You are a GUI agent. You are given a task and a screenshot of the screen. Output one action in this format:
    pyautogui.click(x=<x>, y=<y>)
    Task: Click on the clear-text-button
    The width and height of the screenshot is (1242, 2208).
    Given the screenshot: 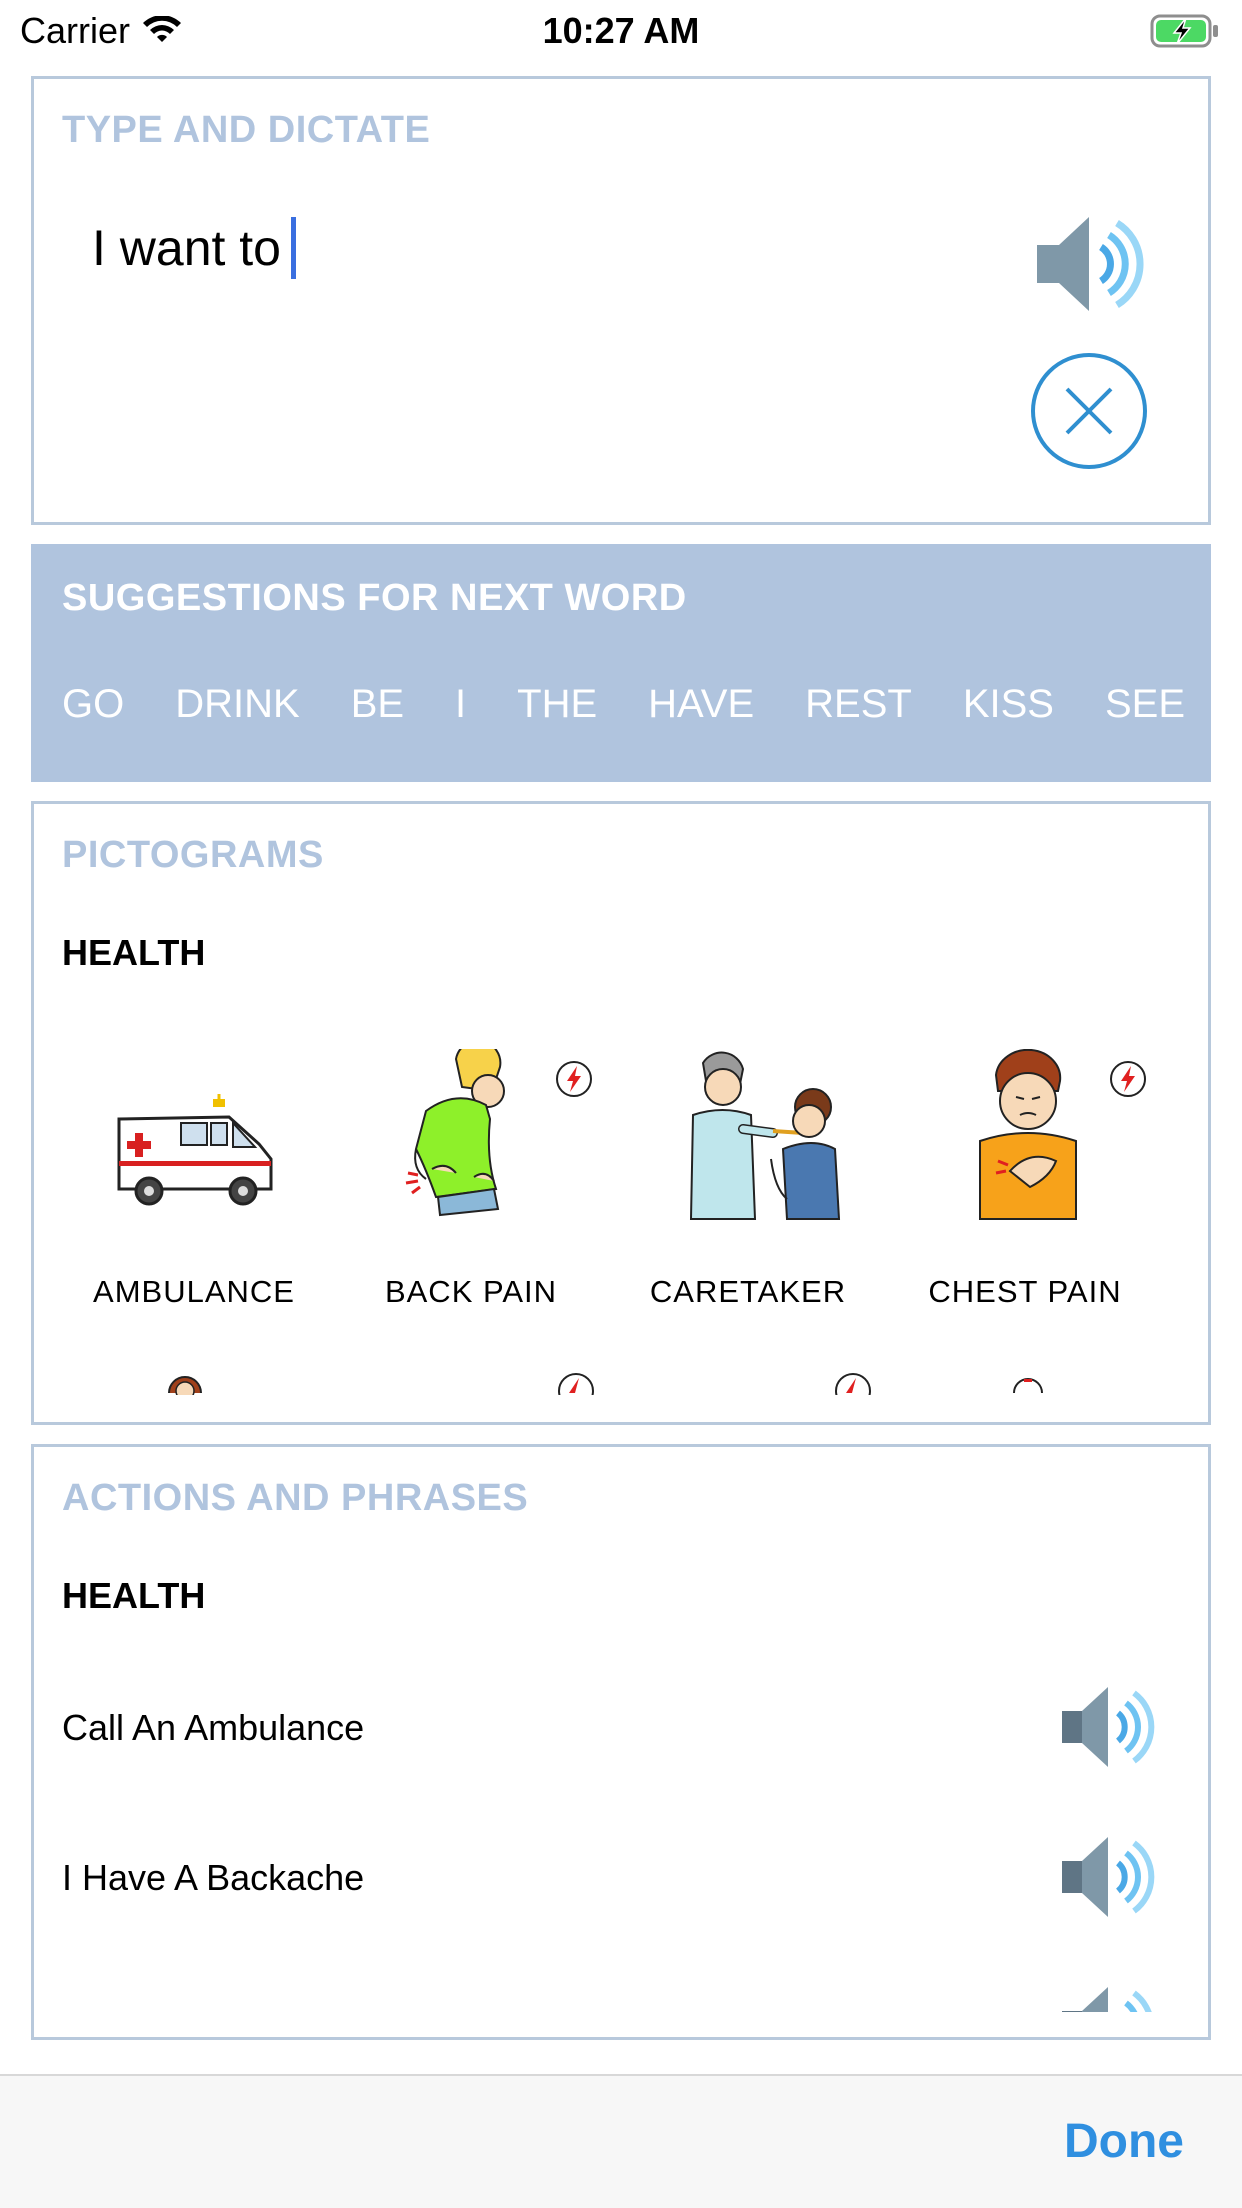 What is the action you would take?
    pyautogui.click(x=1089, y=411)
    